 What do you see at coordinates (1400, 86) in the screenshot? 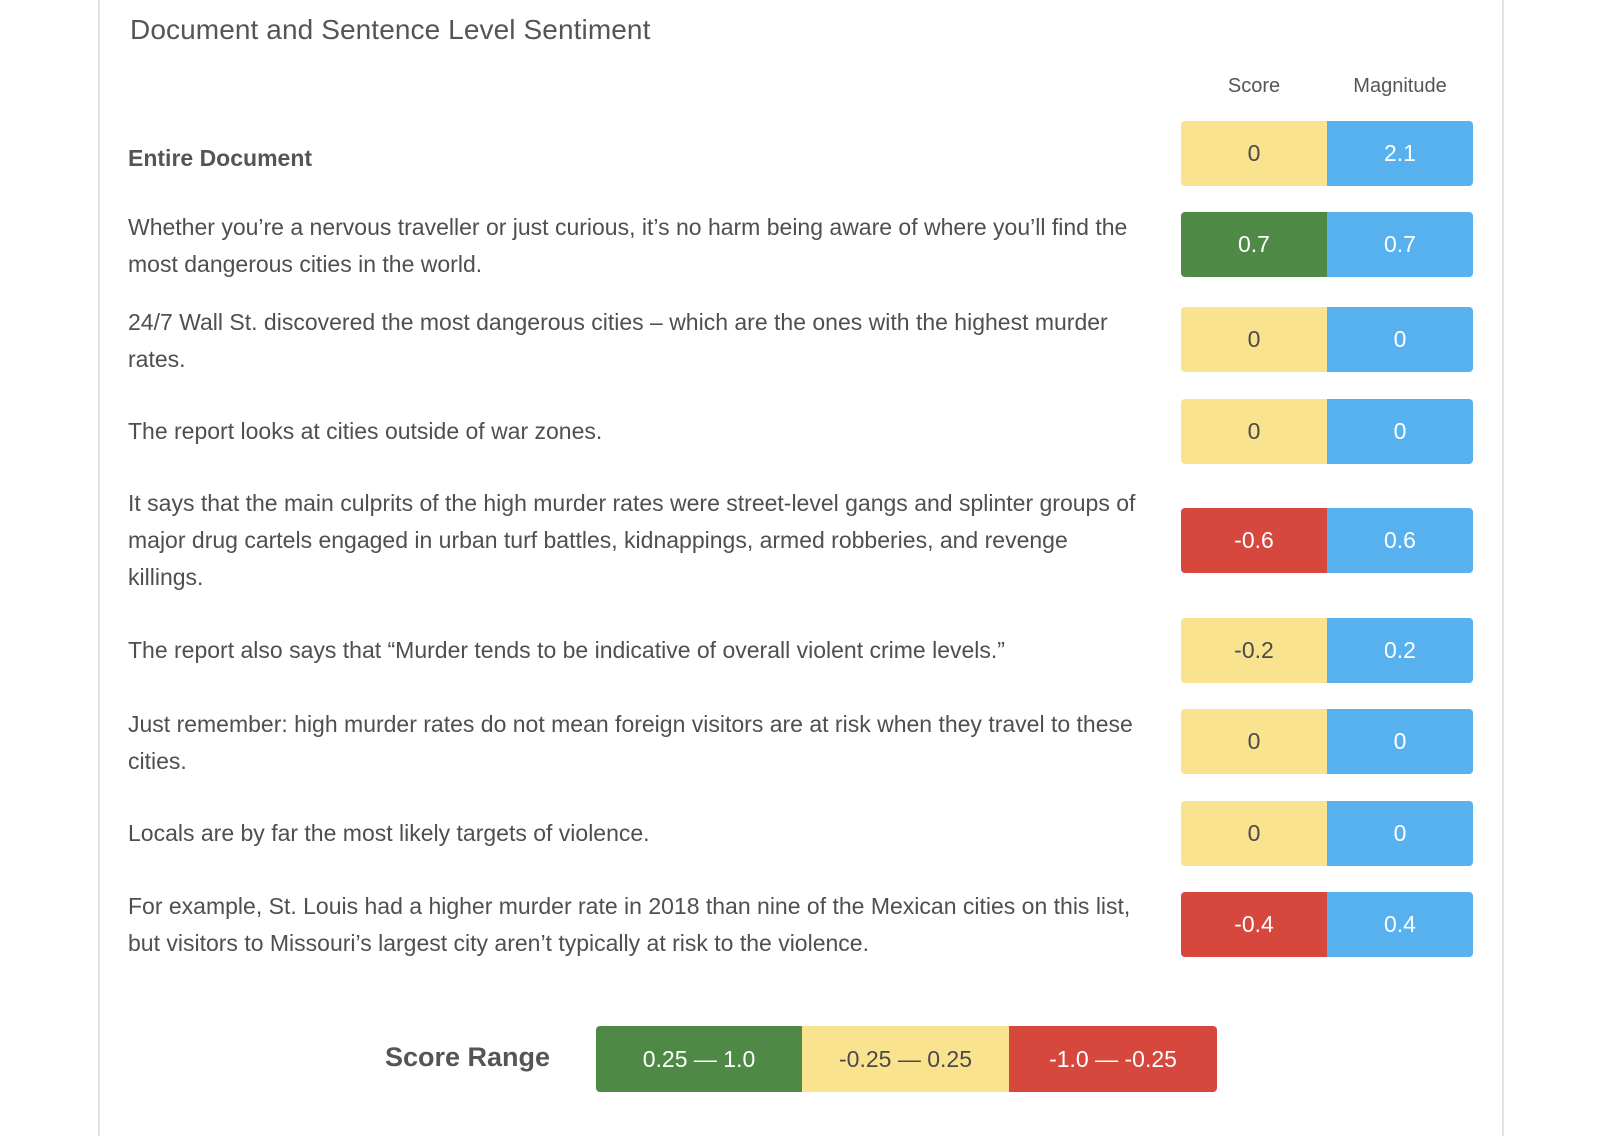
I see `magnitude-column-header: Magnitude` at bounding box center [1400, 86].